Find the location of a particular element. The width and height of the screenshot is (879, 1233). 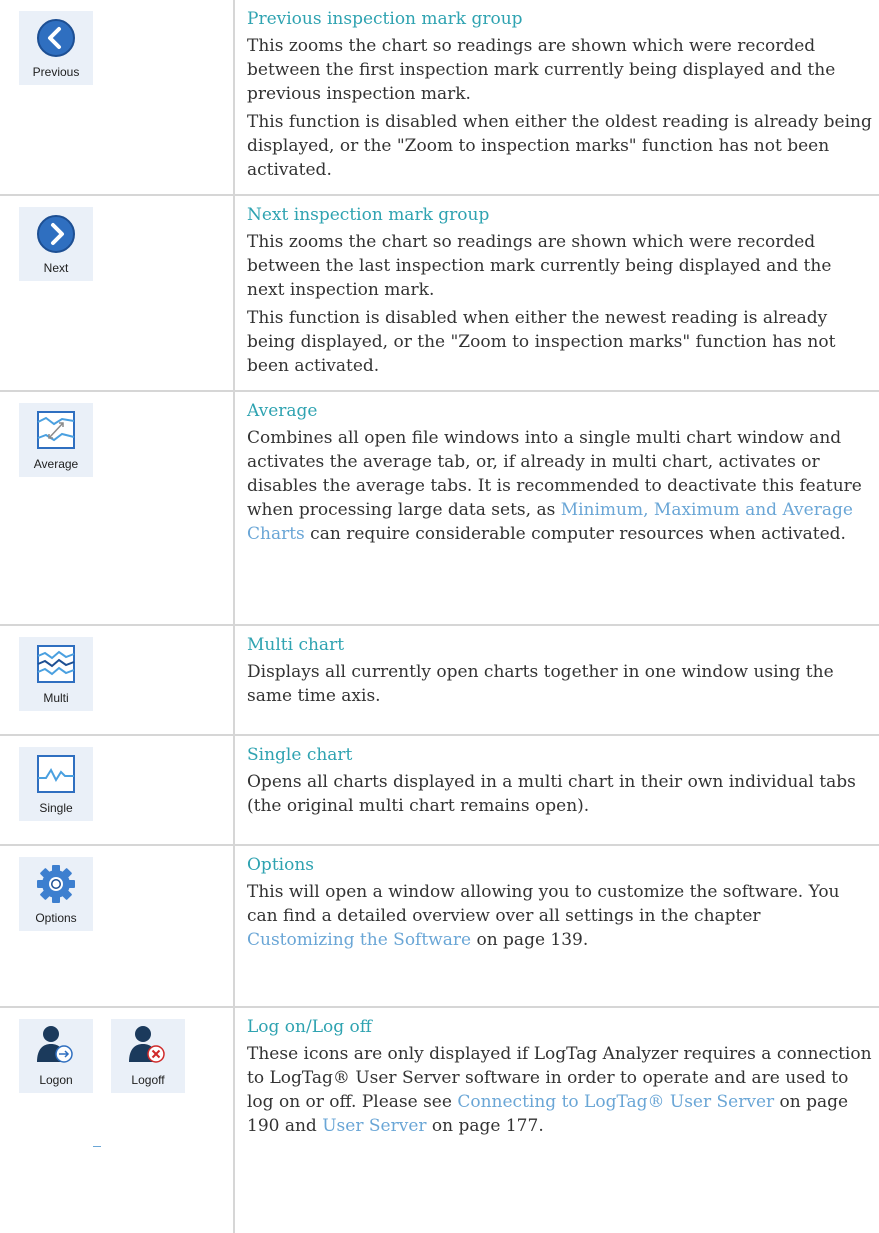

icon-label: Logoff is located at coordinates (148, 1080).